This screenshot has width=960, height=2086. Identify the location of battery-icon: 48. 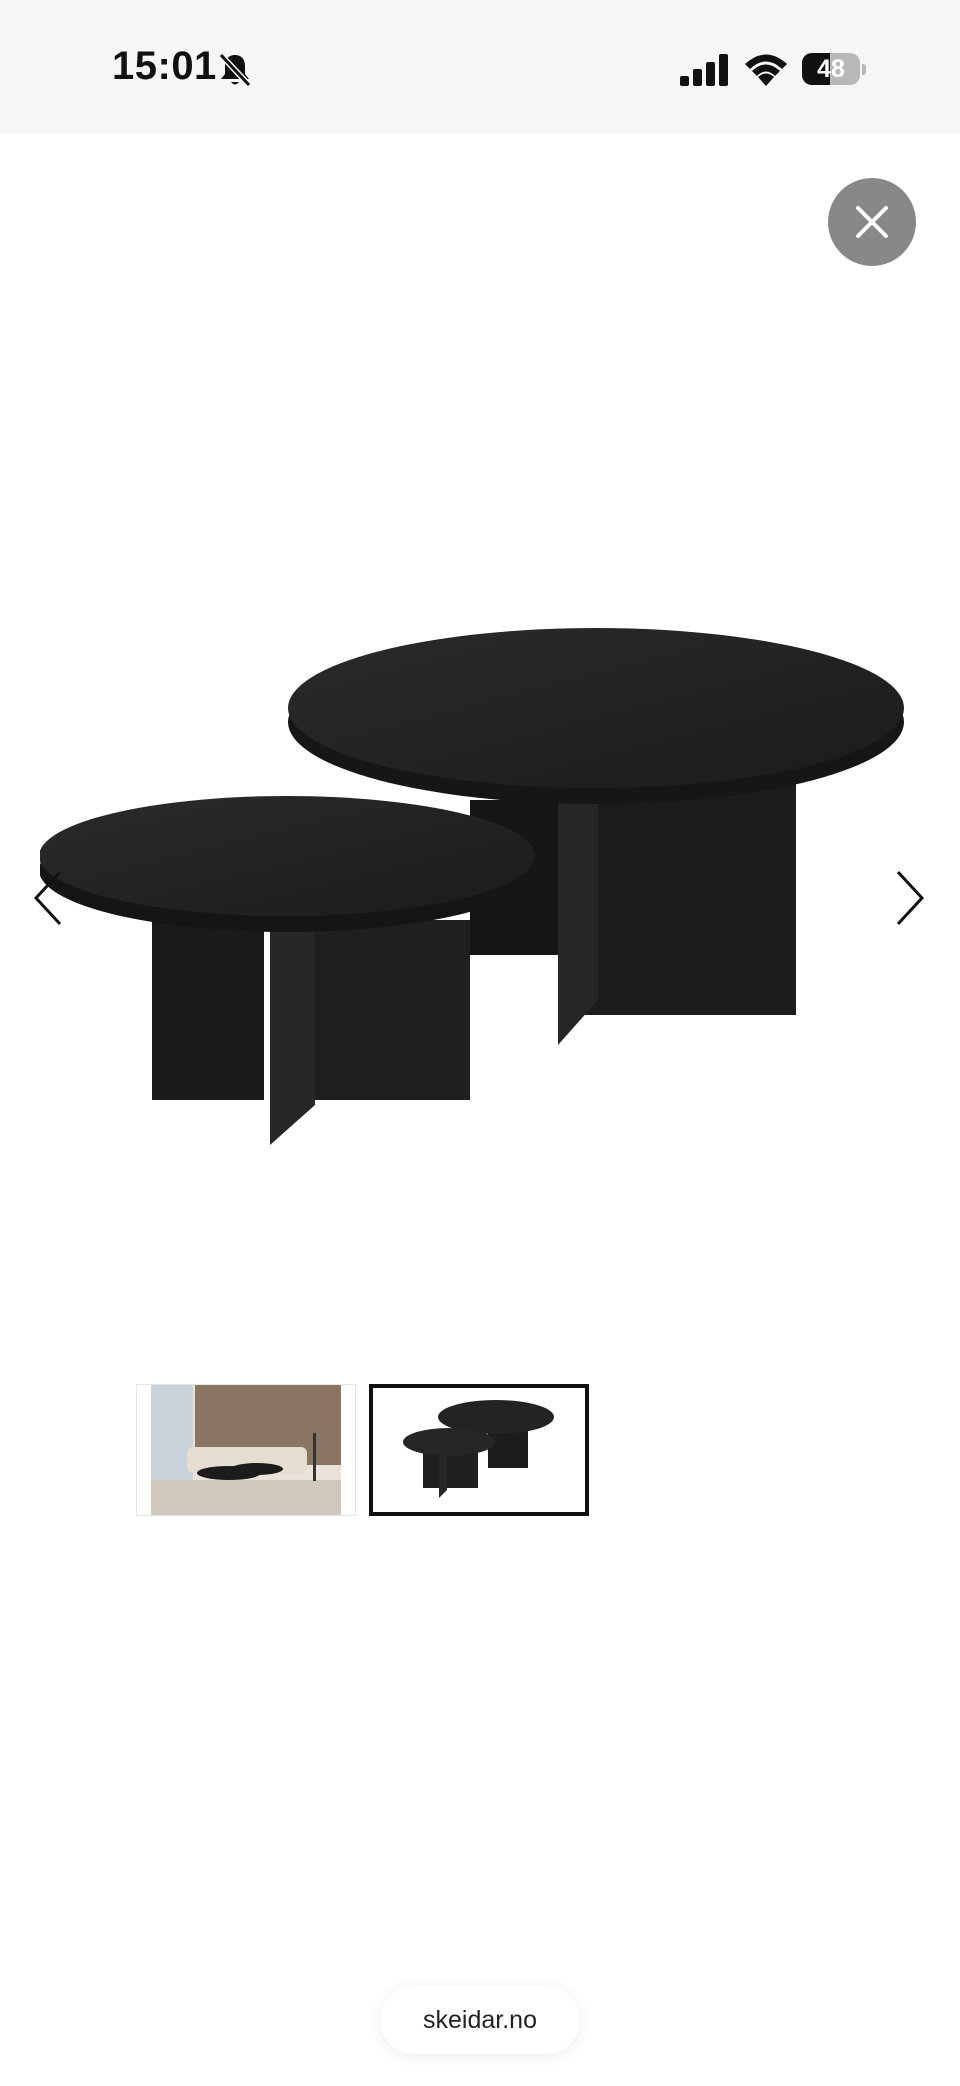
(834, 70).